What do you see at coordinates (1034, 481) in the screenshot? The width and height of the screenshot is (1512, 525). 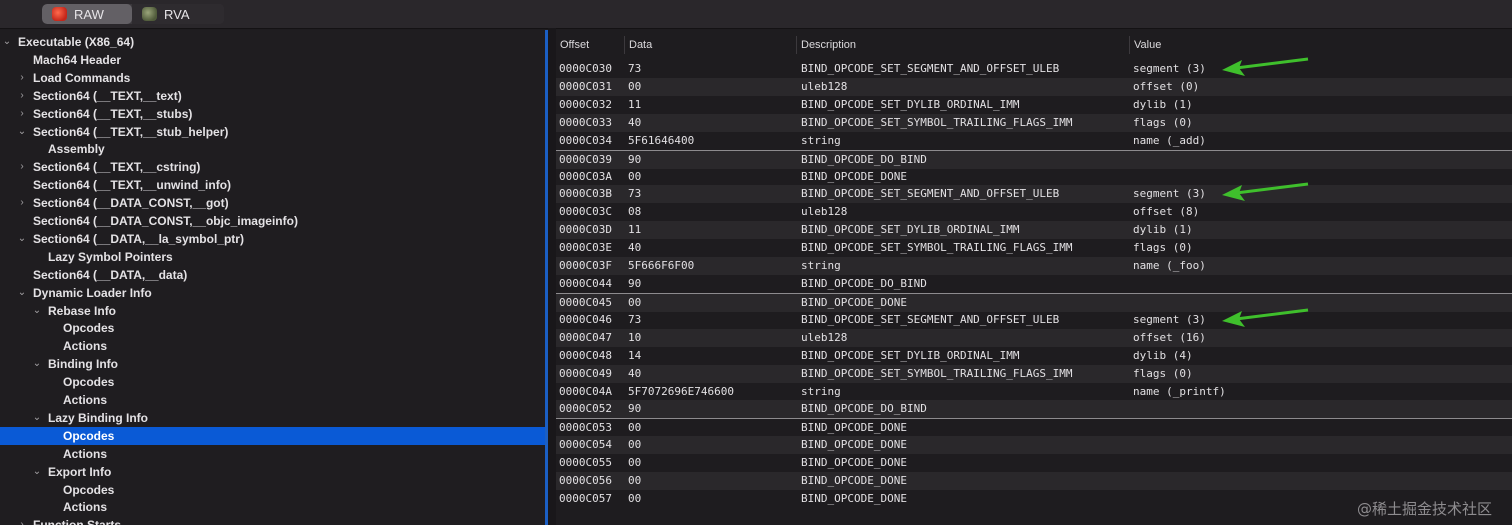 I see `table-row: 0000C056 00 BIND_OPCODE_DONE` at bounding box center [1034, 481].